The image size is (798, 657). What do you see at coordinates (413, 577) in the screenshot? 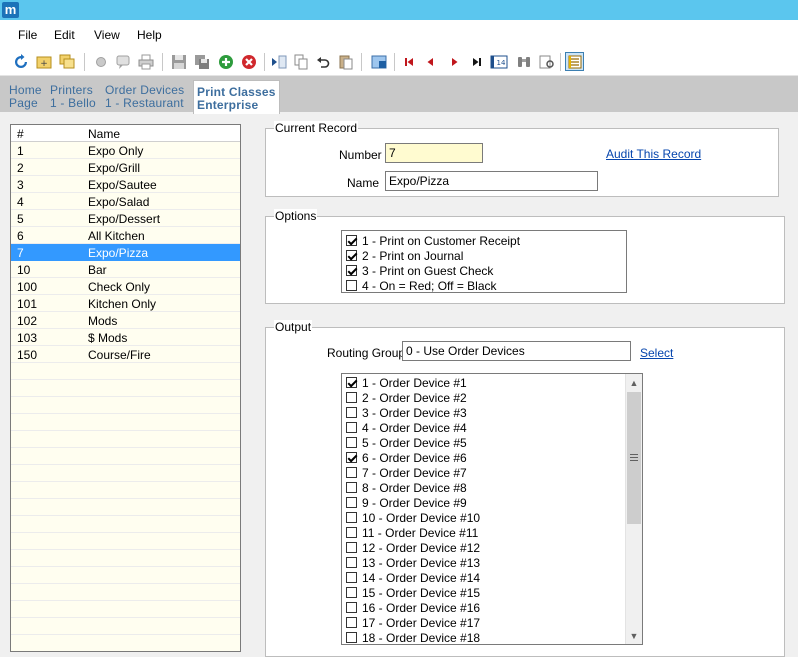
I see `order-device-item: 14 - Order Device #14` at bounding box center [413, 577].